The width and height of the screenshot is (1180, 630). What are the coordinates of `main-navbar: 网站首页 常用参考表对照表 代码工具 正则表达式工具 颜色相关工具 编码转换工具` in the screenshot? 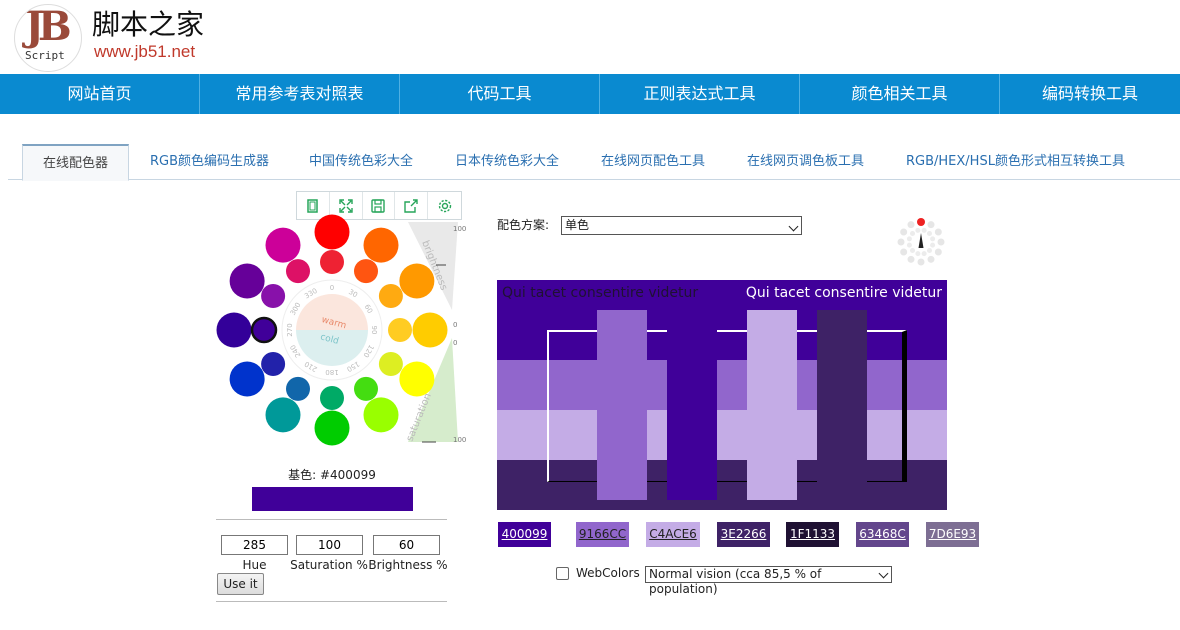 It's located at (590, 94).